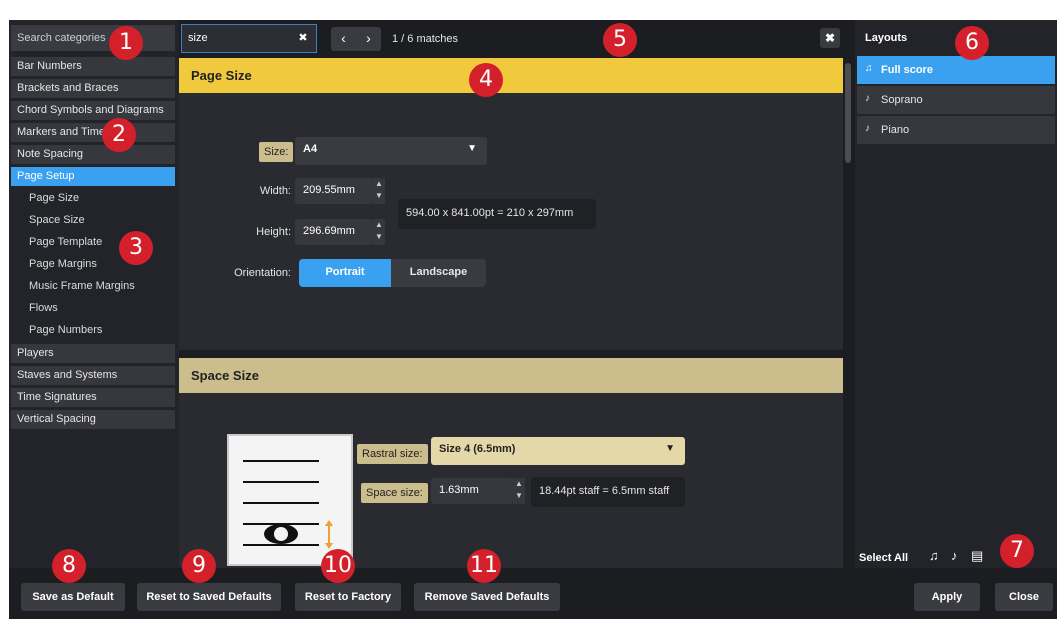  What do you see at coordinates (136, 248) in the screenshot?
I see `callout-3: 3` at bounding box center [136, 248].